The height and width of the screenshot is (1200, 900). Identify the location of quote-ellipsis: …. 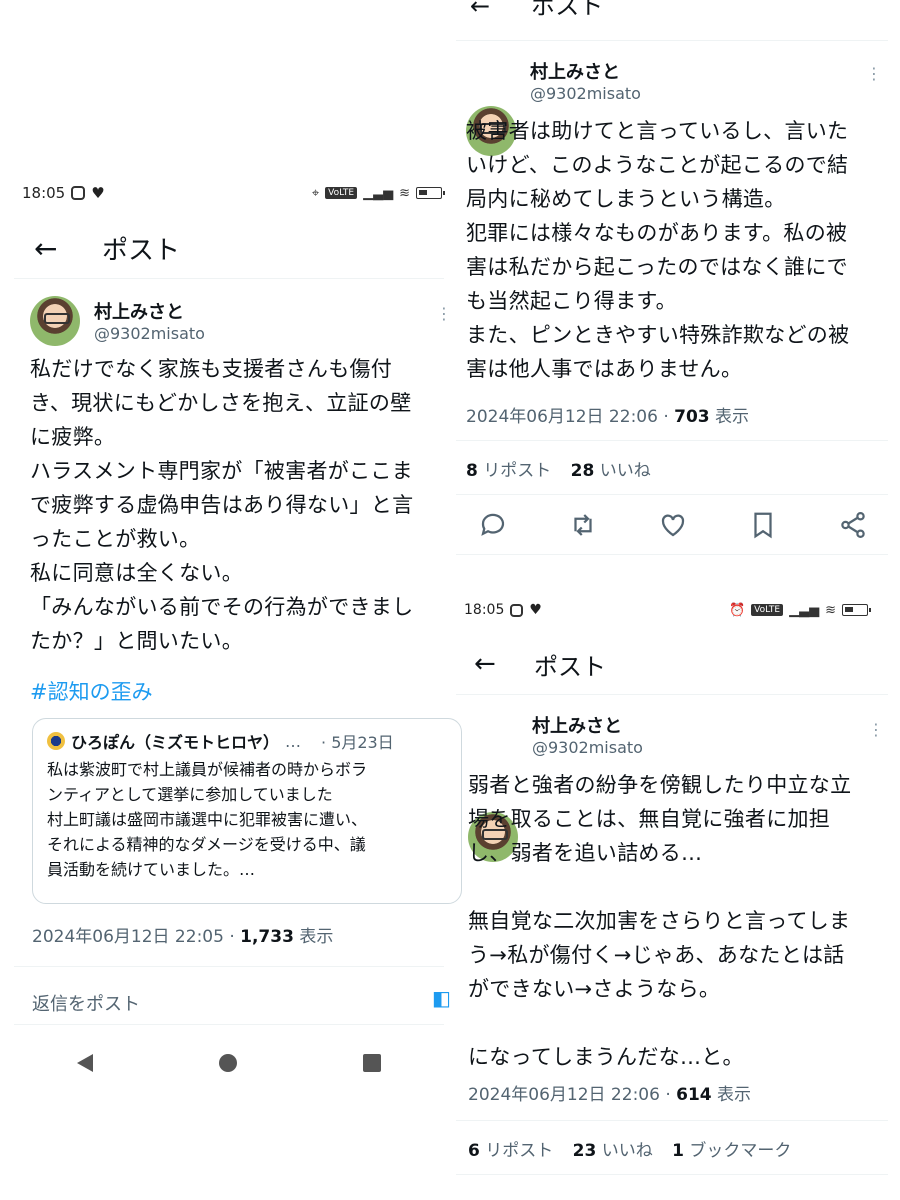
(293, 741).